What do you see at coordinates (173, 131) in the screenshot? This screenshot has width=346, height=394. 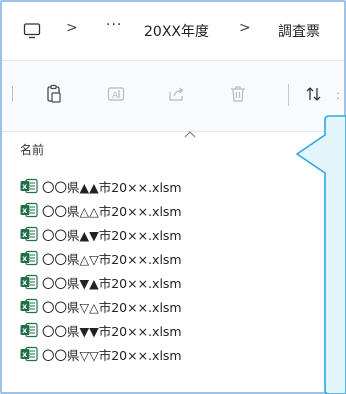 I see `divider` at bounding box center [173, 131].